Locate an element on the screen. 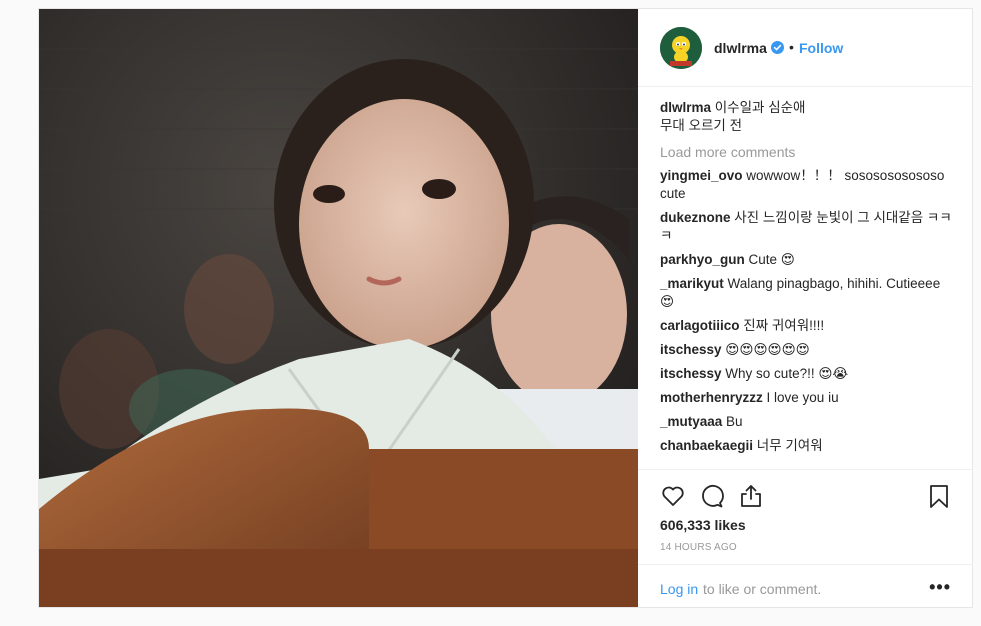  post-header: dlwlrma • Follow is located at coordinates (805, 48).